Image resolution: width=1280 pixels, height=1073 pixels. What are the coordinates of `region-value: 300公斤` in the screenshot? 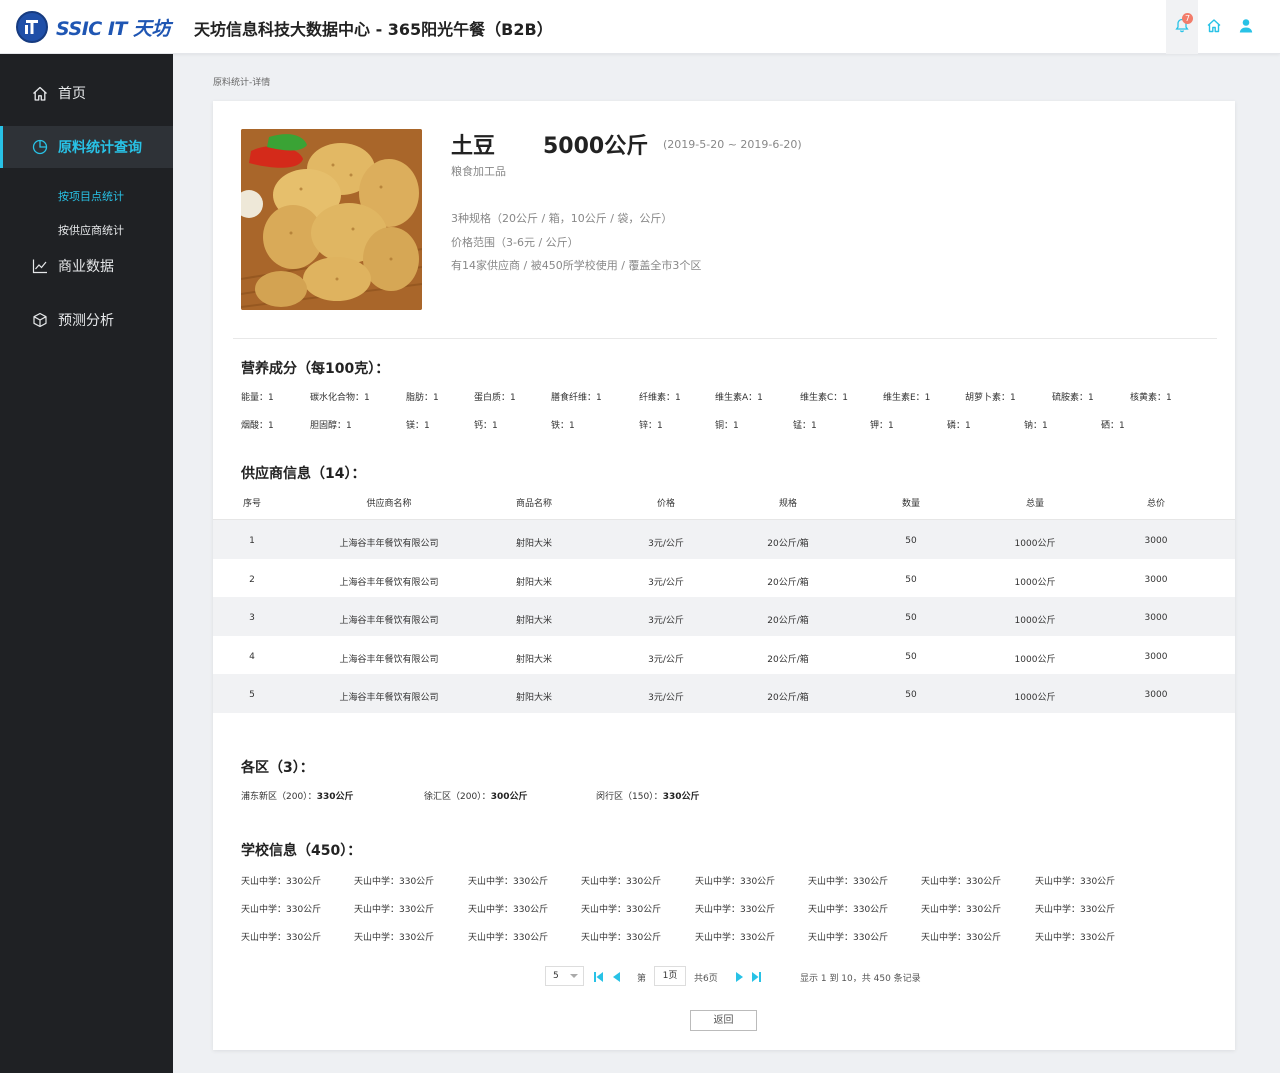 It's located at (509, 797).